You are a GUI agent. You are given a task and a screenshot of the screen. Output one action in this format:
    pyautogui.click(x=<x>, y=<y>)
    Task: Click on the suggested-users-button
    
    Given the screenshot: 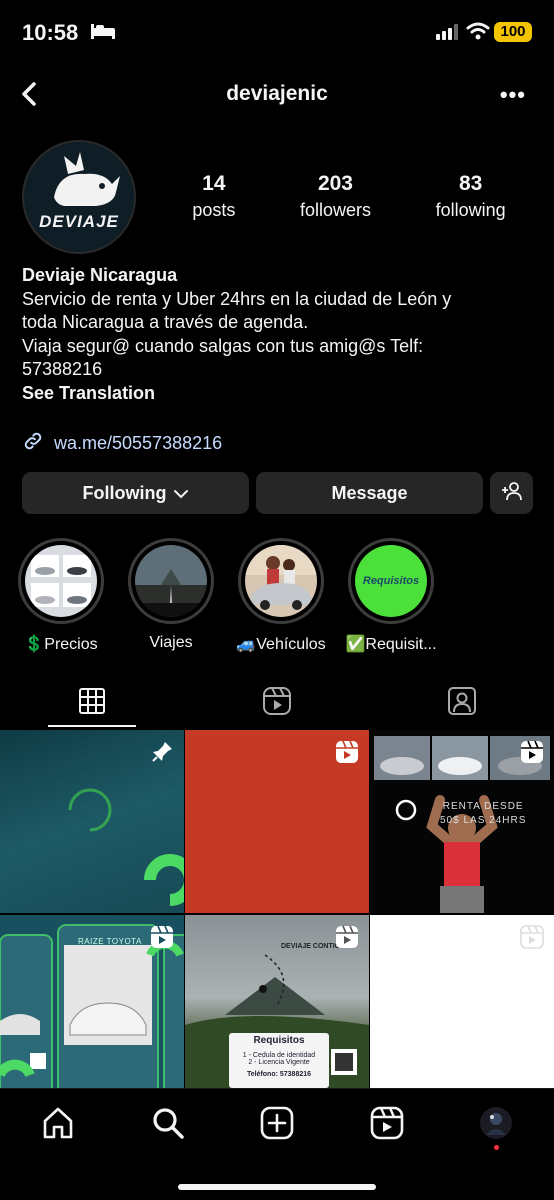 What is the action you would take?
    pyautogui.click(x=511, y=493)
    